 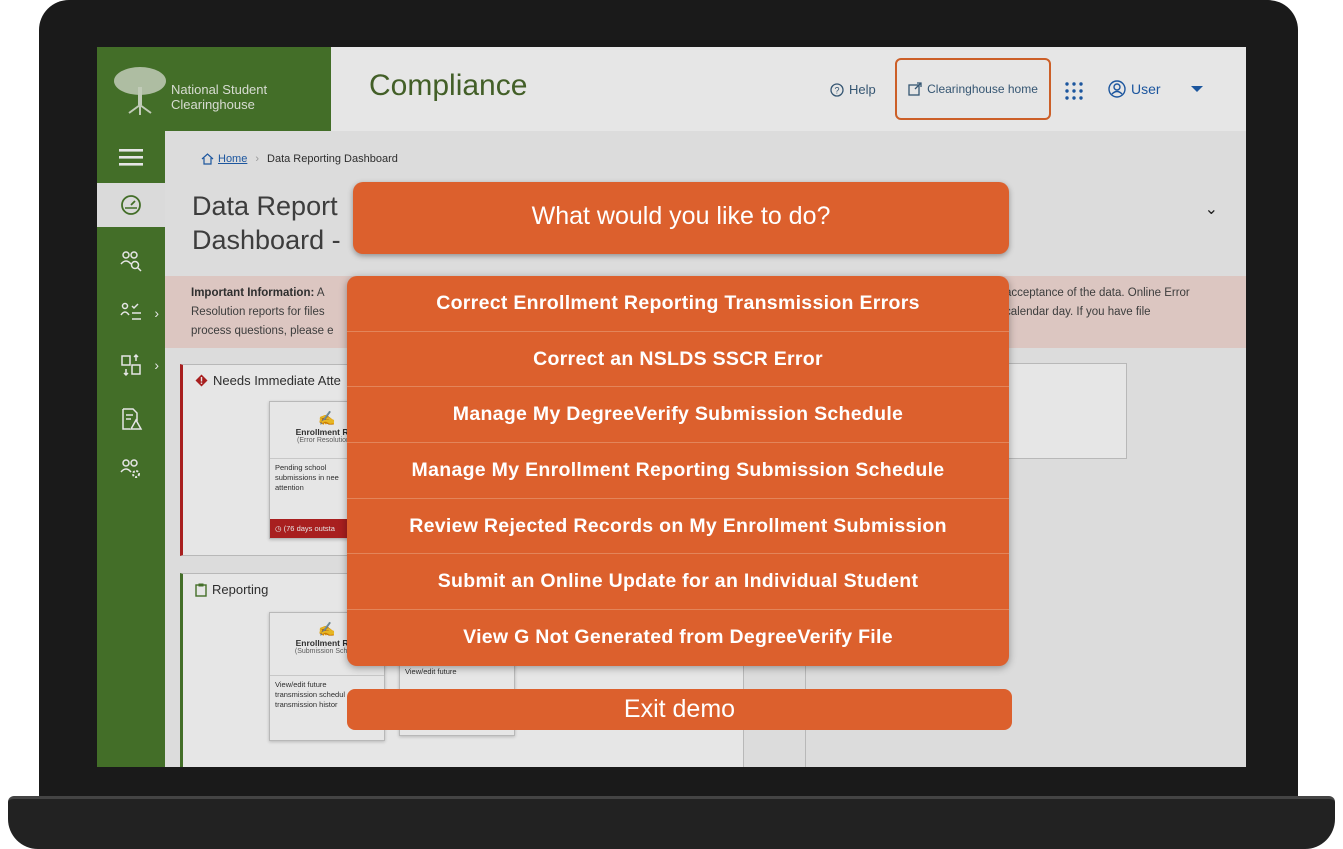 I want to click on user-menu: User, so click(x=1134, y=89).